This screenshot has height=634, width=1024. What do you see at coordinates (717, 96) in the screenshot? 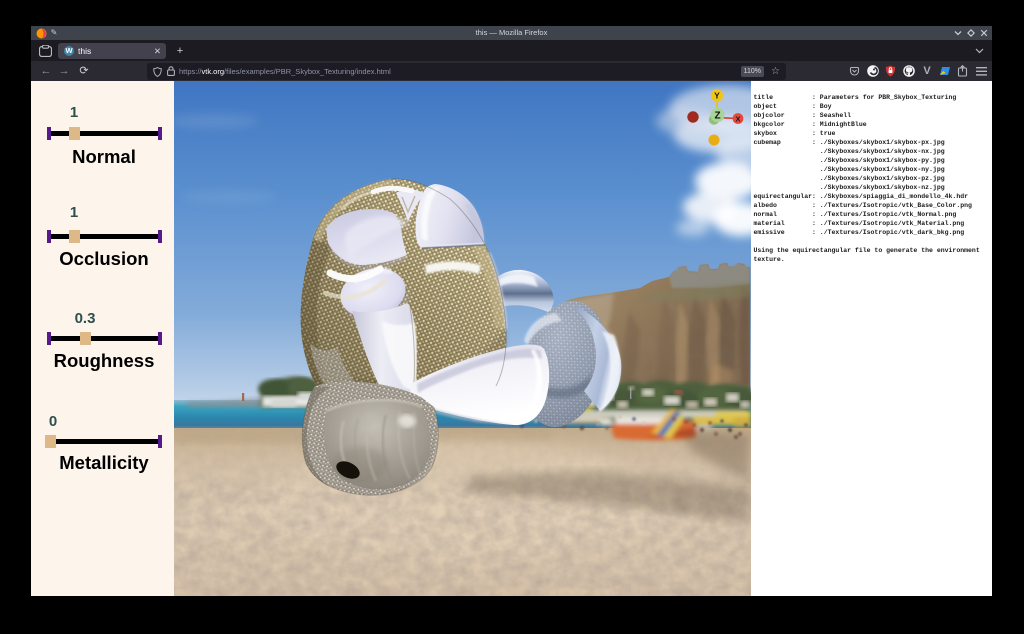
I see `svg-text: Y` at bounding box center [717, 96].